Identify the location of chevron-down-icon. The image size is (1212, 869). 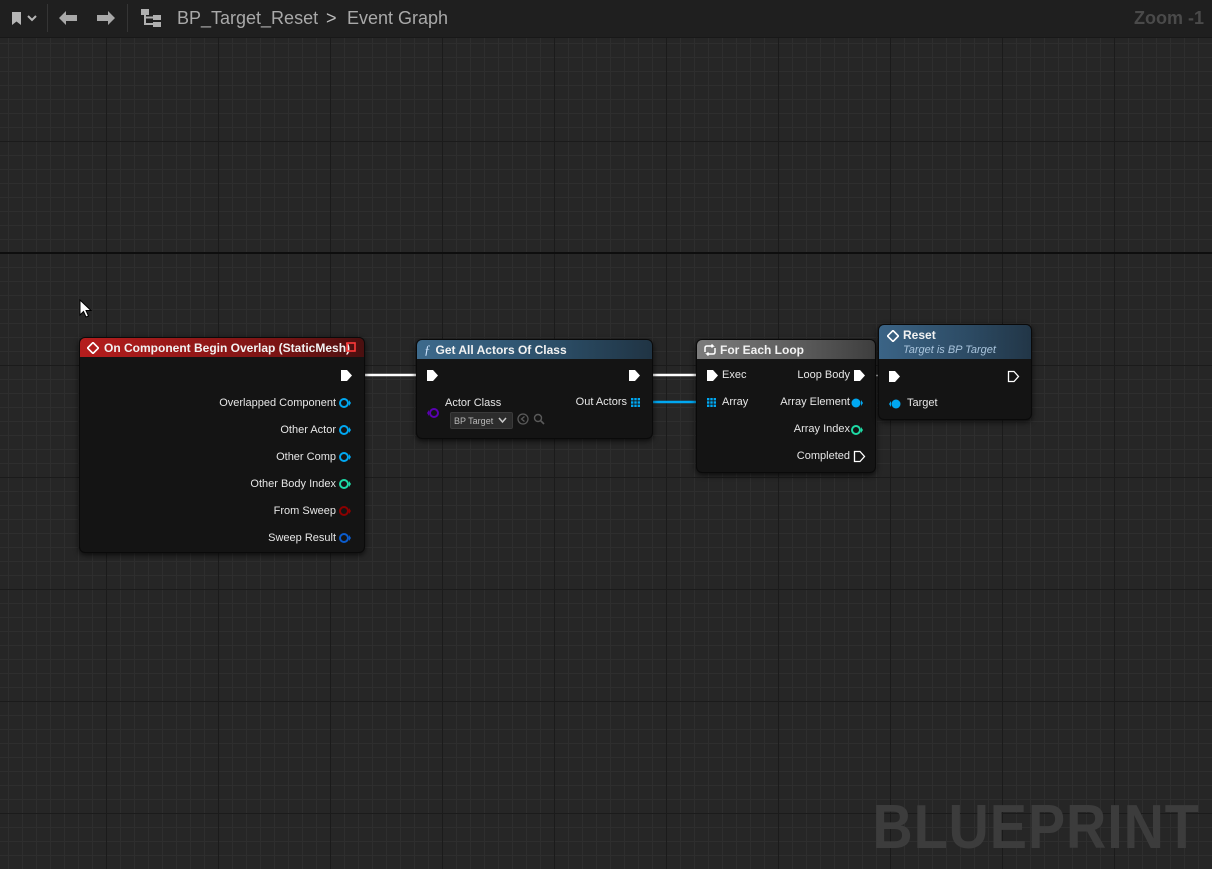
(502, 420).